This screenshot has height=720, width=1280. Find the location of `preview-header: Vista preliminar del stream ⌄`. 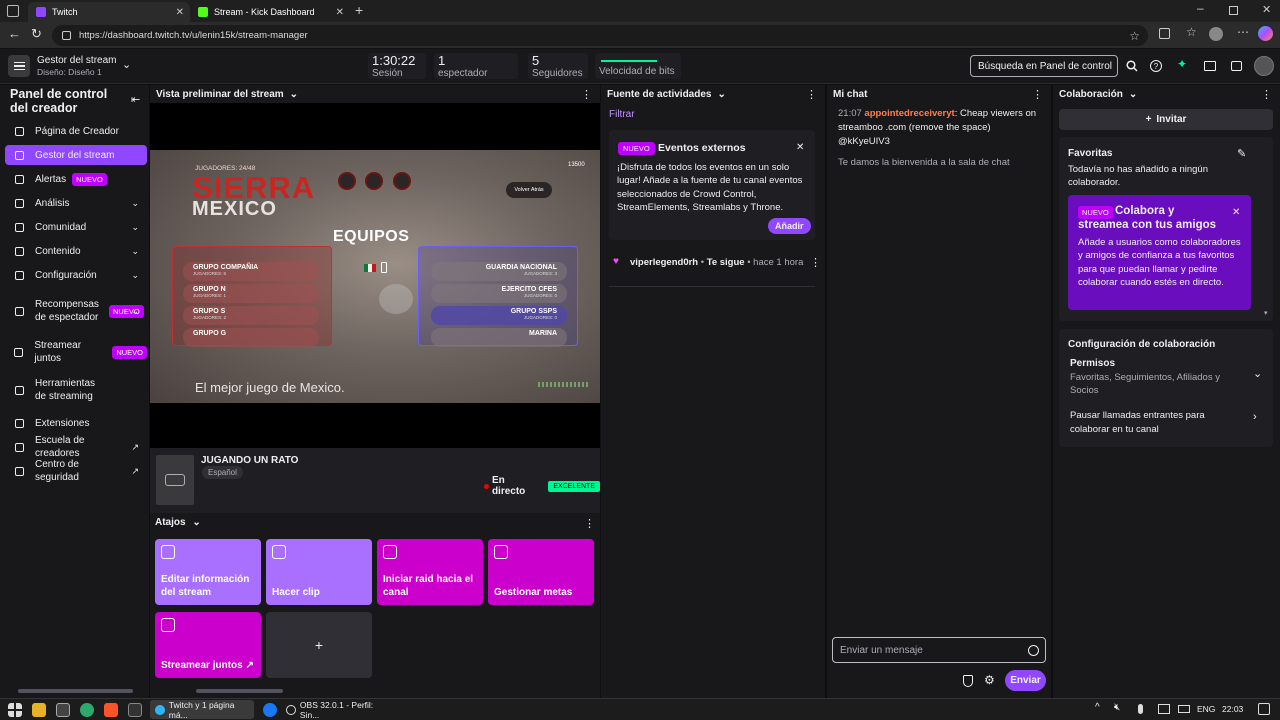

preview-header: Vista preliminar del stream ⌄ is located at coordinates (375, 94).